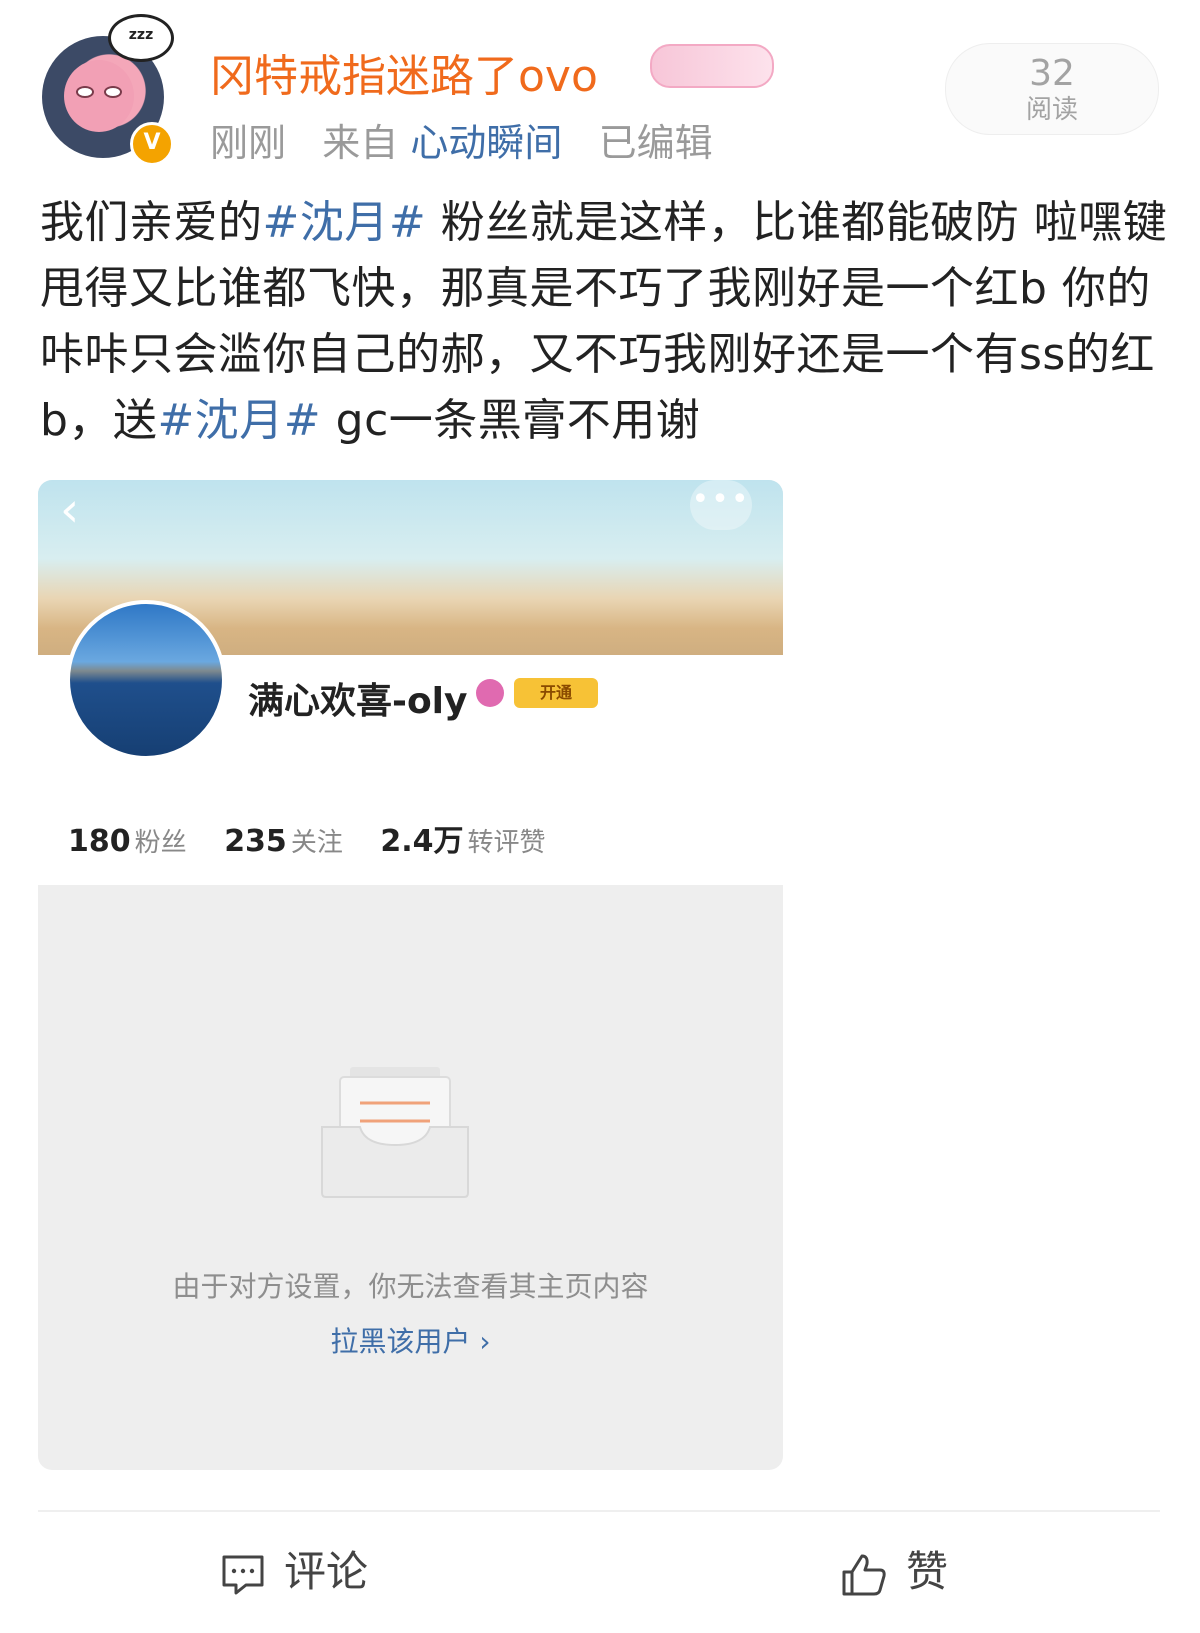  Describe the element at coordinates (99, 841) in the screenshot. I see `followers-count: 180` at that location.